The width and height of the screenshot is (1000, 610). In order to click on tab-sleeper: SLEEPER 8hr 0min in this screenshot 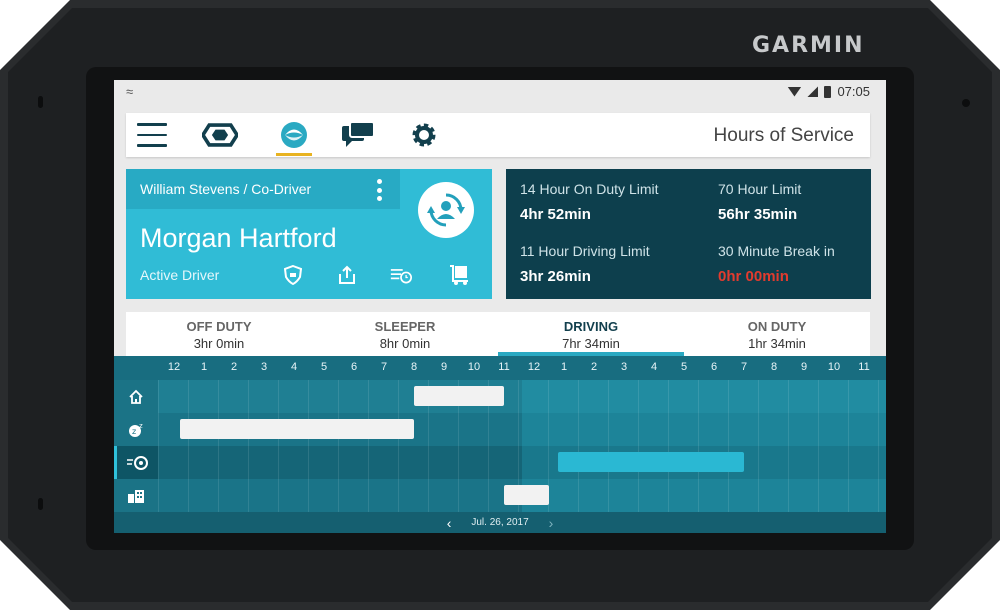, I will do `click(405, 334)`.